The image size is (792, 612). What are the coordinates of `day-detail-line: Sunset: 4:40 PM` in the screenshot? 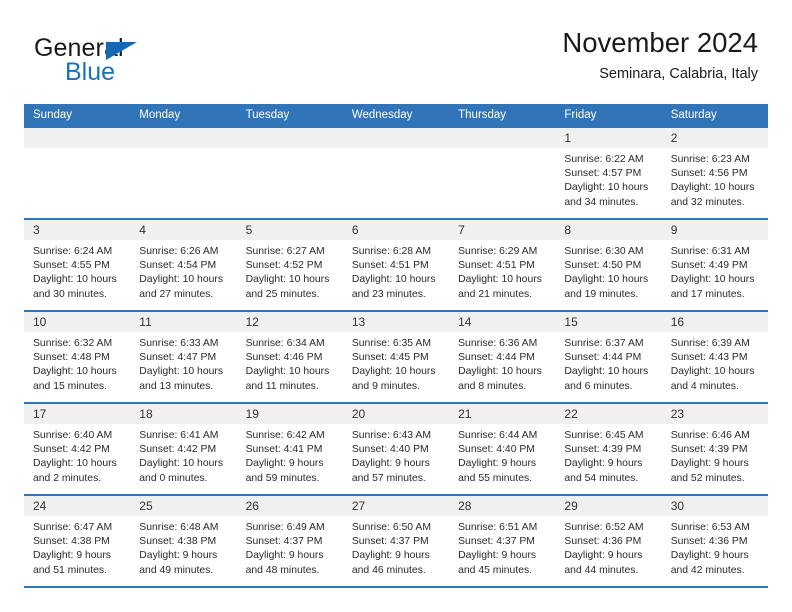 It's located at (390, 450).